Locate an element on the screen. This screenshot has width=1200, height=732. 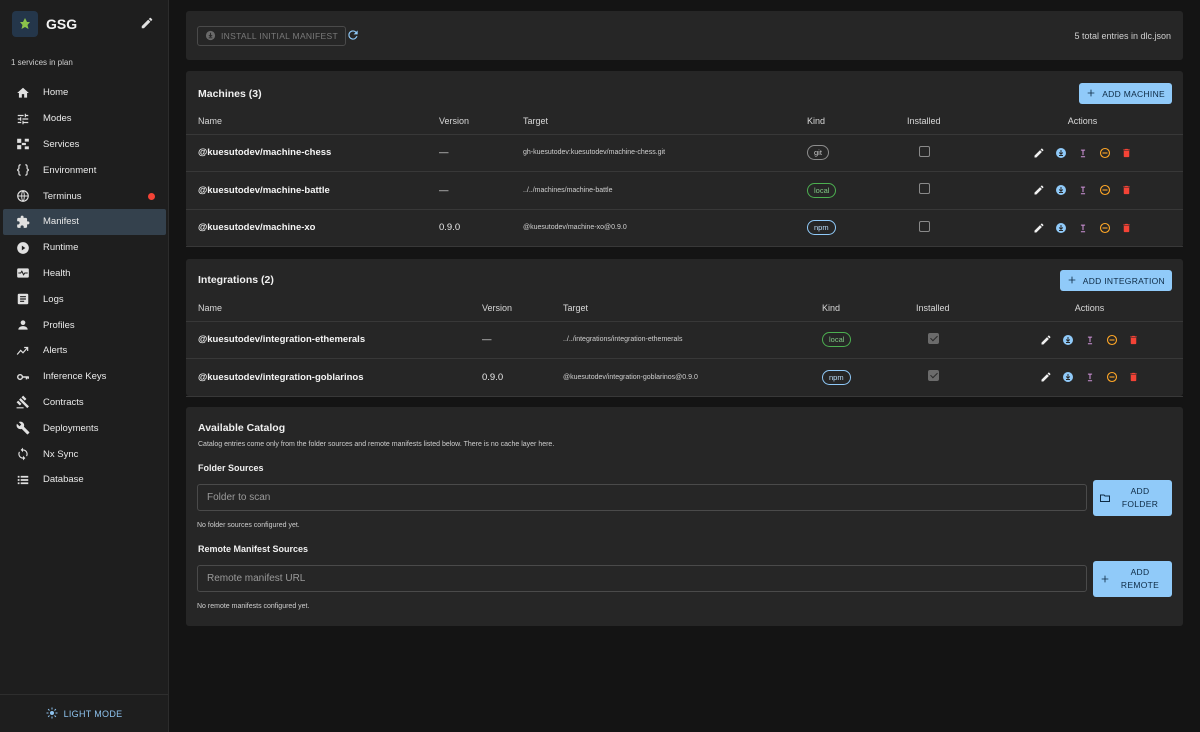
wrench-icon is located at coordinates (23, 428).